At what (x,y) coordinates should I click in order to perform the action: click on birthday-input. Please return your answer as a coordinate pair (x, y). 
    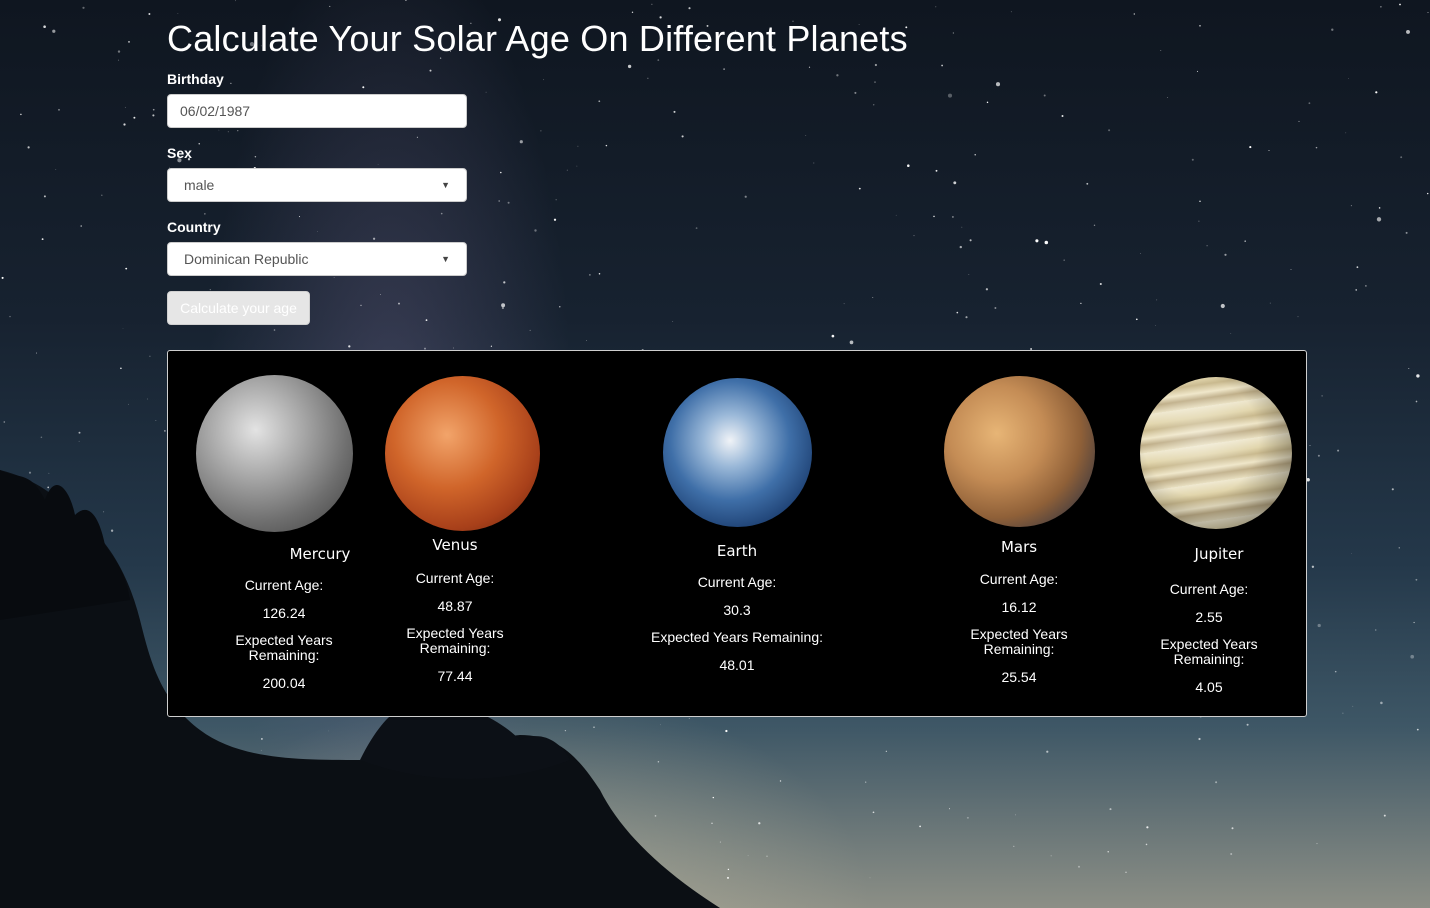
    Looking at the image, I should click on (317, 111).